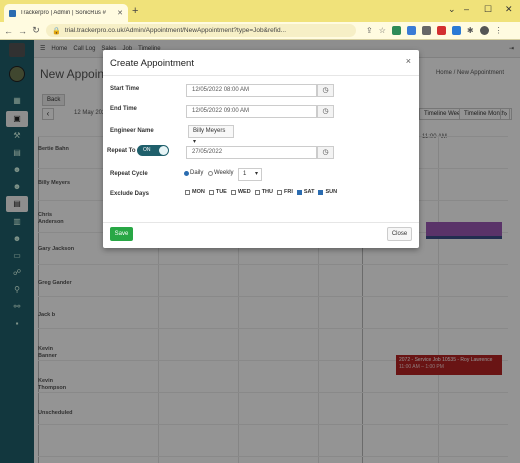 This screenshot has height=463, width=520. I want to click on tab-title: Trackerpro | Admin | SonicRus #, so click(63, 13).